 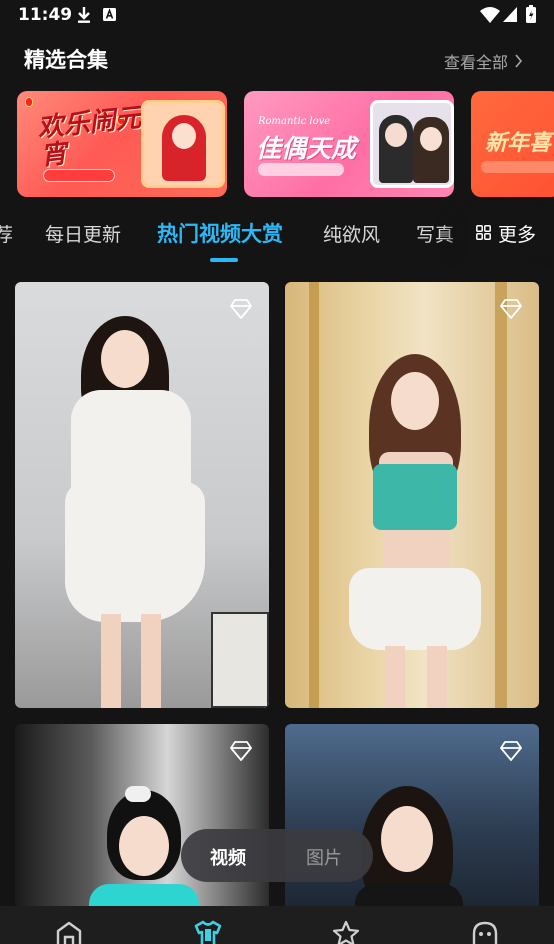 What do you see at coordinates (294, 121) in the screenshot?
I see `banner-subtitle: Romantic love` at bounding box center [294, 121].